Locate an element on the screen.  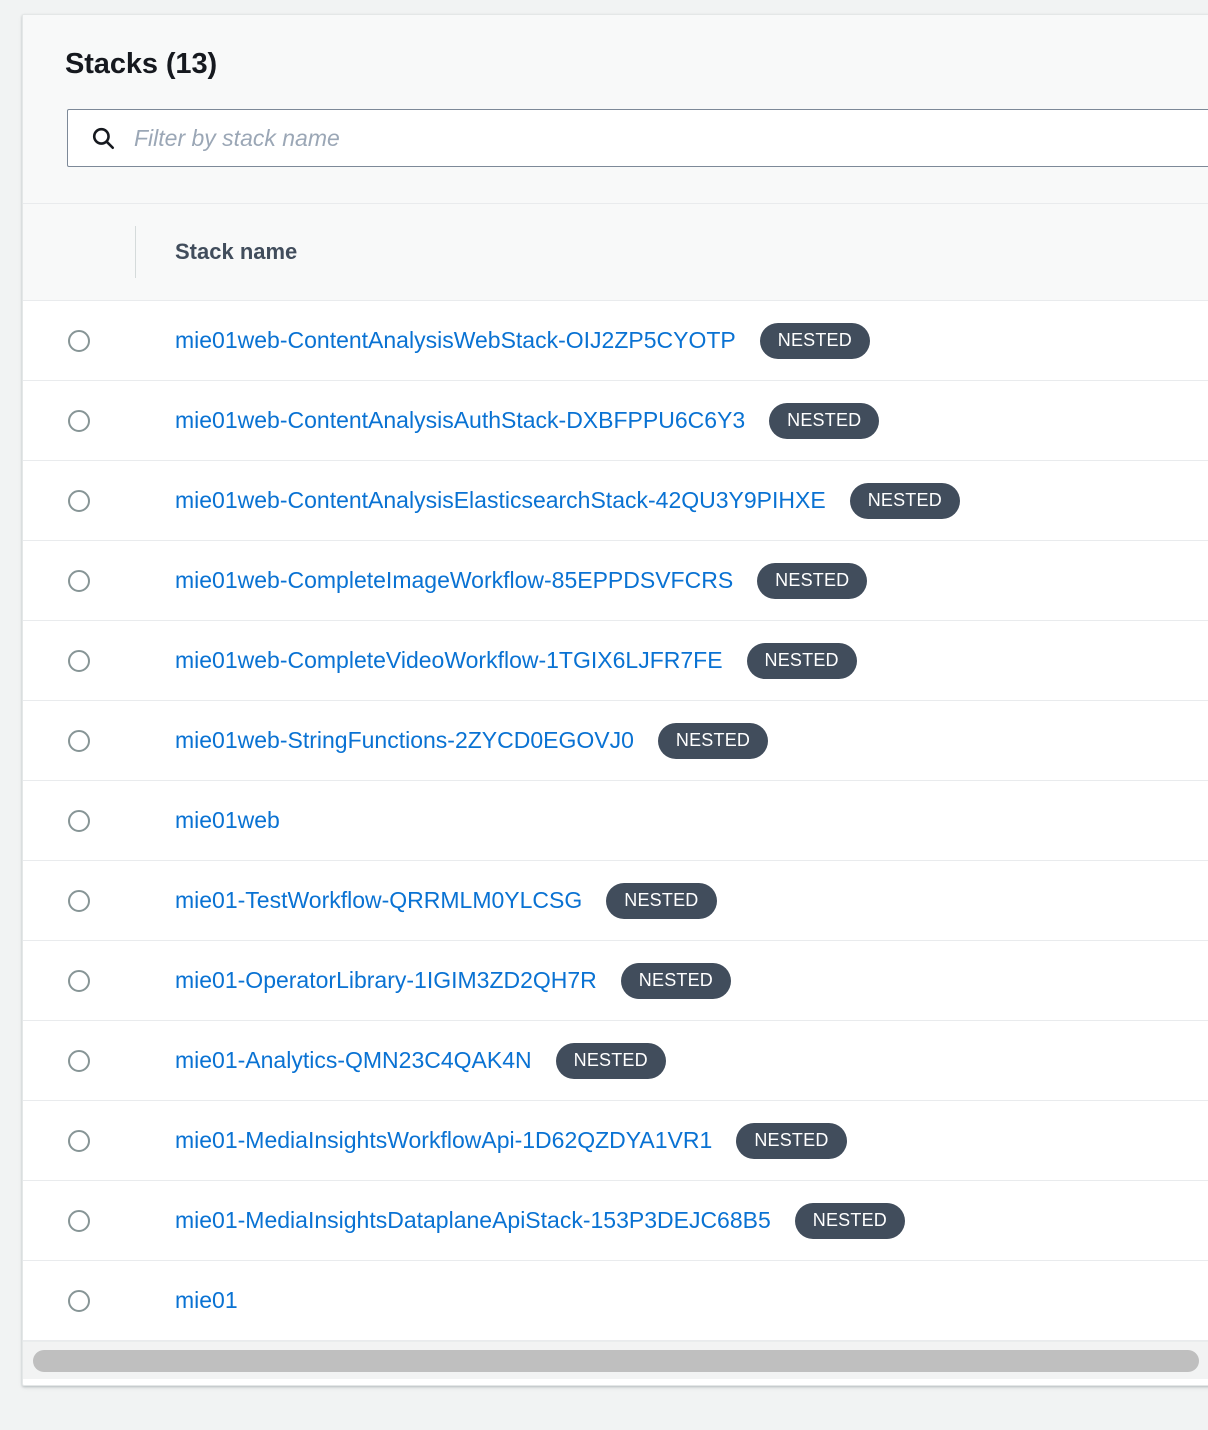
search-input is located at coordinates (671, 138).